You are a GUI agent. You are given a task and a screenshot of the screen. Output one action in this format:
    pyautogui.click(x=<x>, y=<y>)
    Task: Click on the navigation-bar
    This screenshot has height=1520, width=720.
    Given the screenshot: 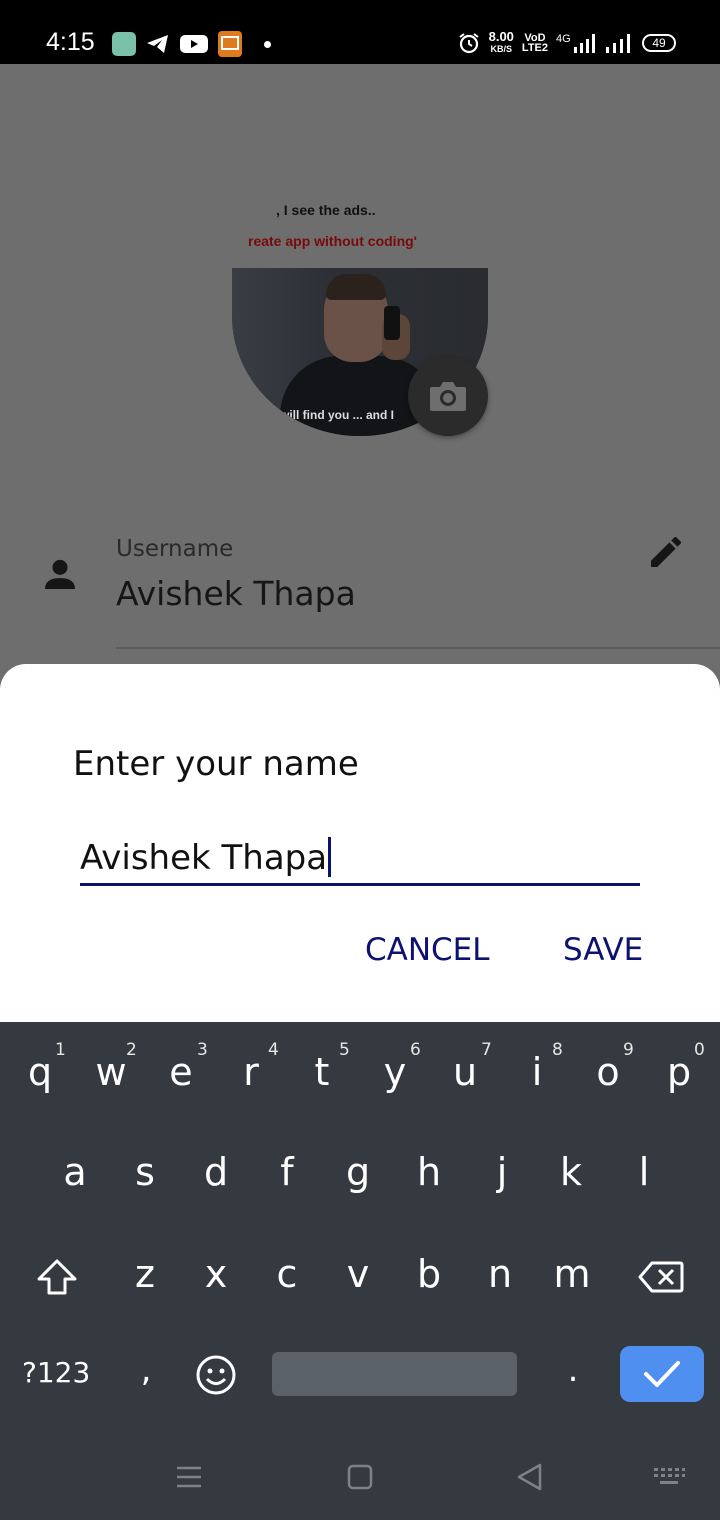 What is the action you would take?
    pyautogui.click(x=360, y=1481)
    